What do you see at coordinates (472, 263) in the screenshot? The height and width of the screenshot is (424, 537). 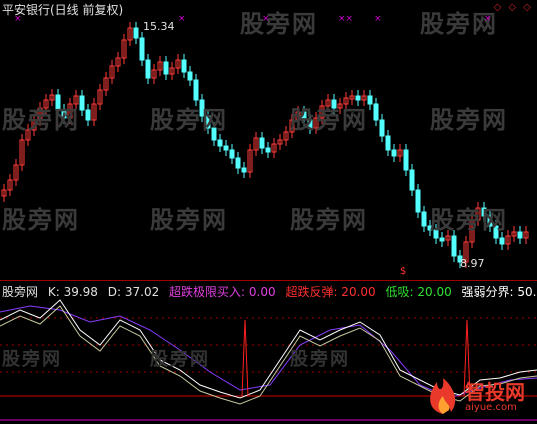 I see `low-price-label: 8.97` at bounding box center [472, 263].